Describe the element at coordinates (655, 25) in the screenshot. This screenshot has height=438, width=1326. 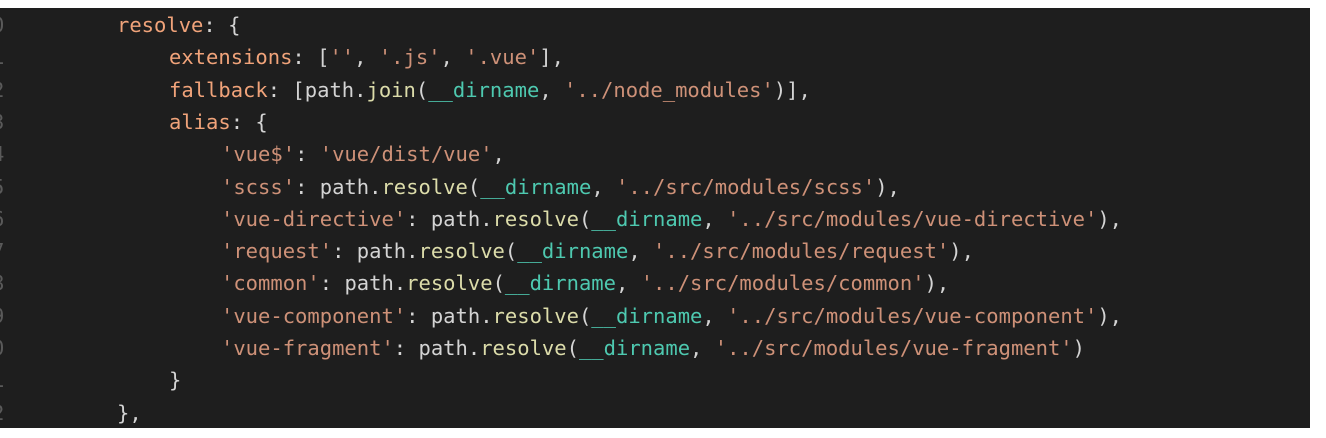
I see `code-line: 0 resolve: {` at that location.